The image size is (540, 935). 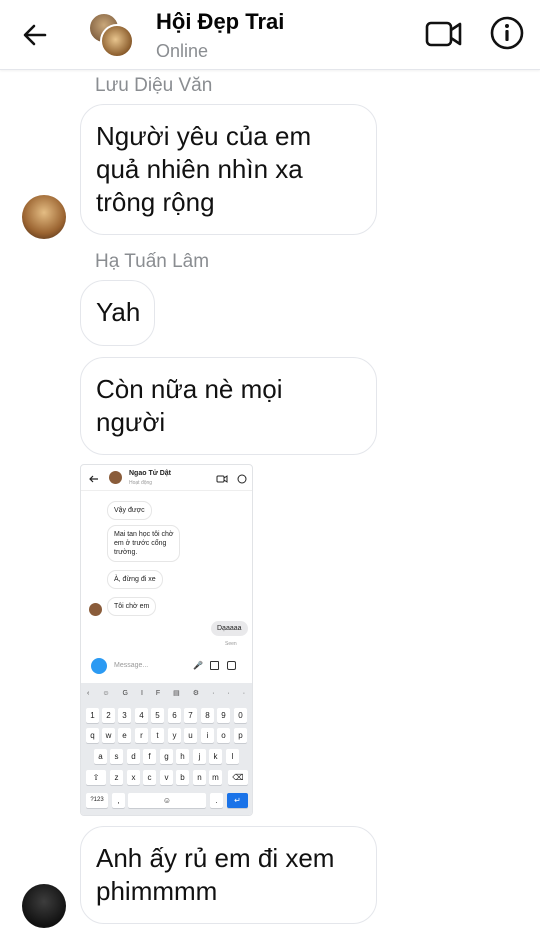 What do you see at coordinates (141, 735) in the screenshot?
I see `key: r` at bounding box center [141, 735].